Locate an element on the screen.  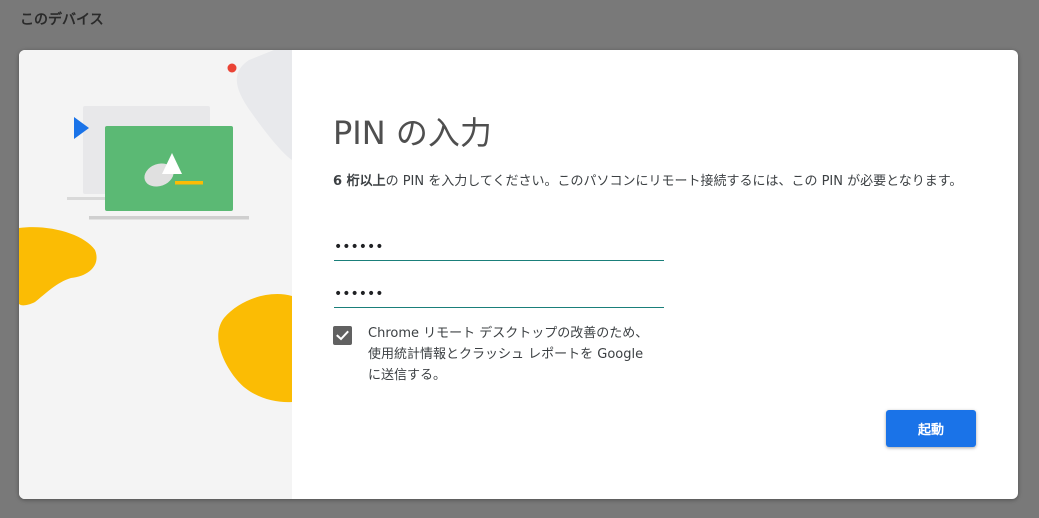
instructions-bold: 6 桁以上 is located at coordinates (359, 181).